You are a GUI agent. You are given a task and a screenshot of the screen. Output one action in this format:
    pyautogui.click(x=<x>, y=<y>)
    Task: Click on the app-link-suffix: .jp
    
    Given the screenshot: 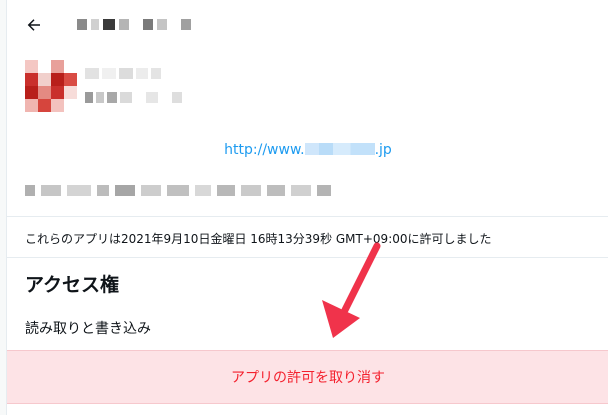 What is the action you would take?
    pyautogui.click(x=383, y=150)
    